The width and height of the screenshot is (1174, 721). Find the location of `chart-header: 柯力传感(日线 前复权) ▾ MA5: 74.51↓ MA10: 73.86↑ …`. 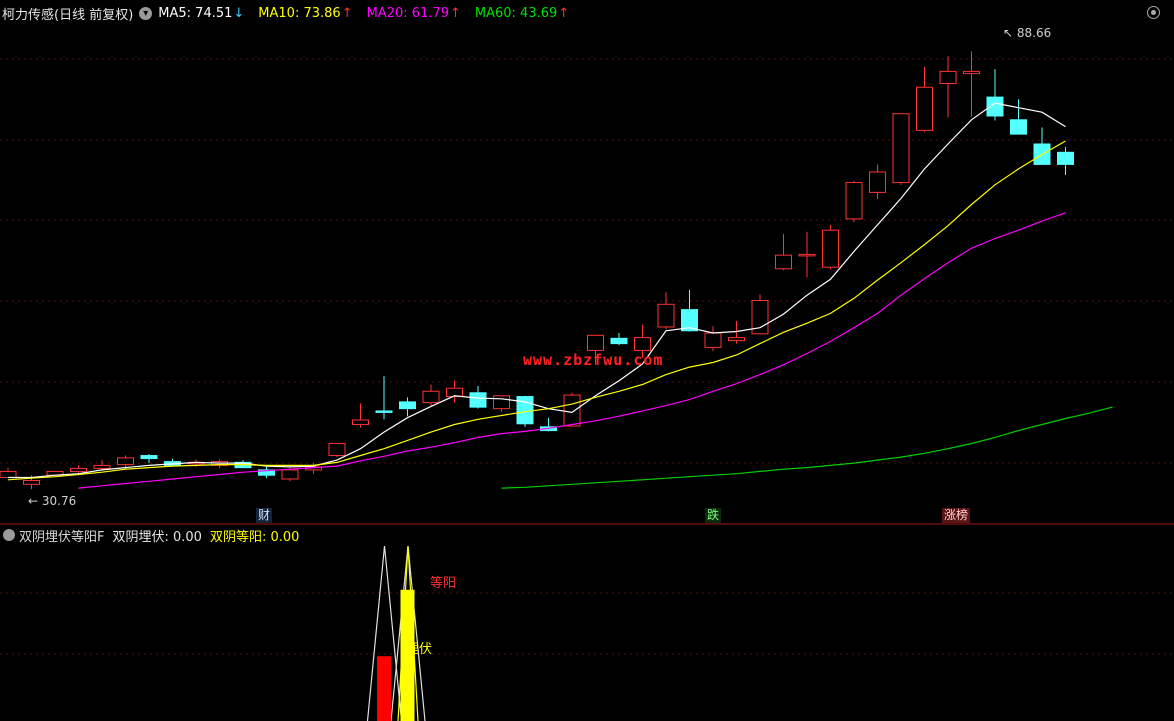

chart-header: 柯力传感(日线 前复权) ▾ MA5: 74.51↓ MA10: 73.86↑ … is located at coordinates (587, 13).